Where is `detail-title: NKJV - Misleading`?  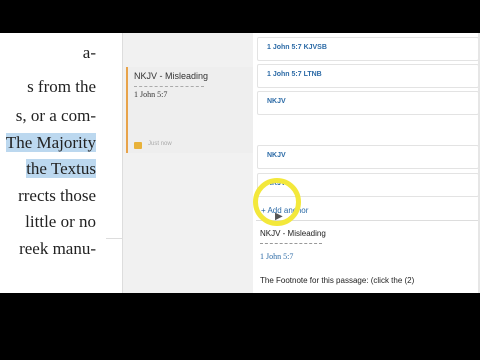
detail-title: NKJV - Misleading is located at coordinates (293, 233).